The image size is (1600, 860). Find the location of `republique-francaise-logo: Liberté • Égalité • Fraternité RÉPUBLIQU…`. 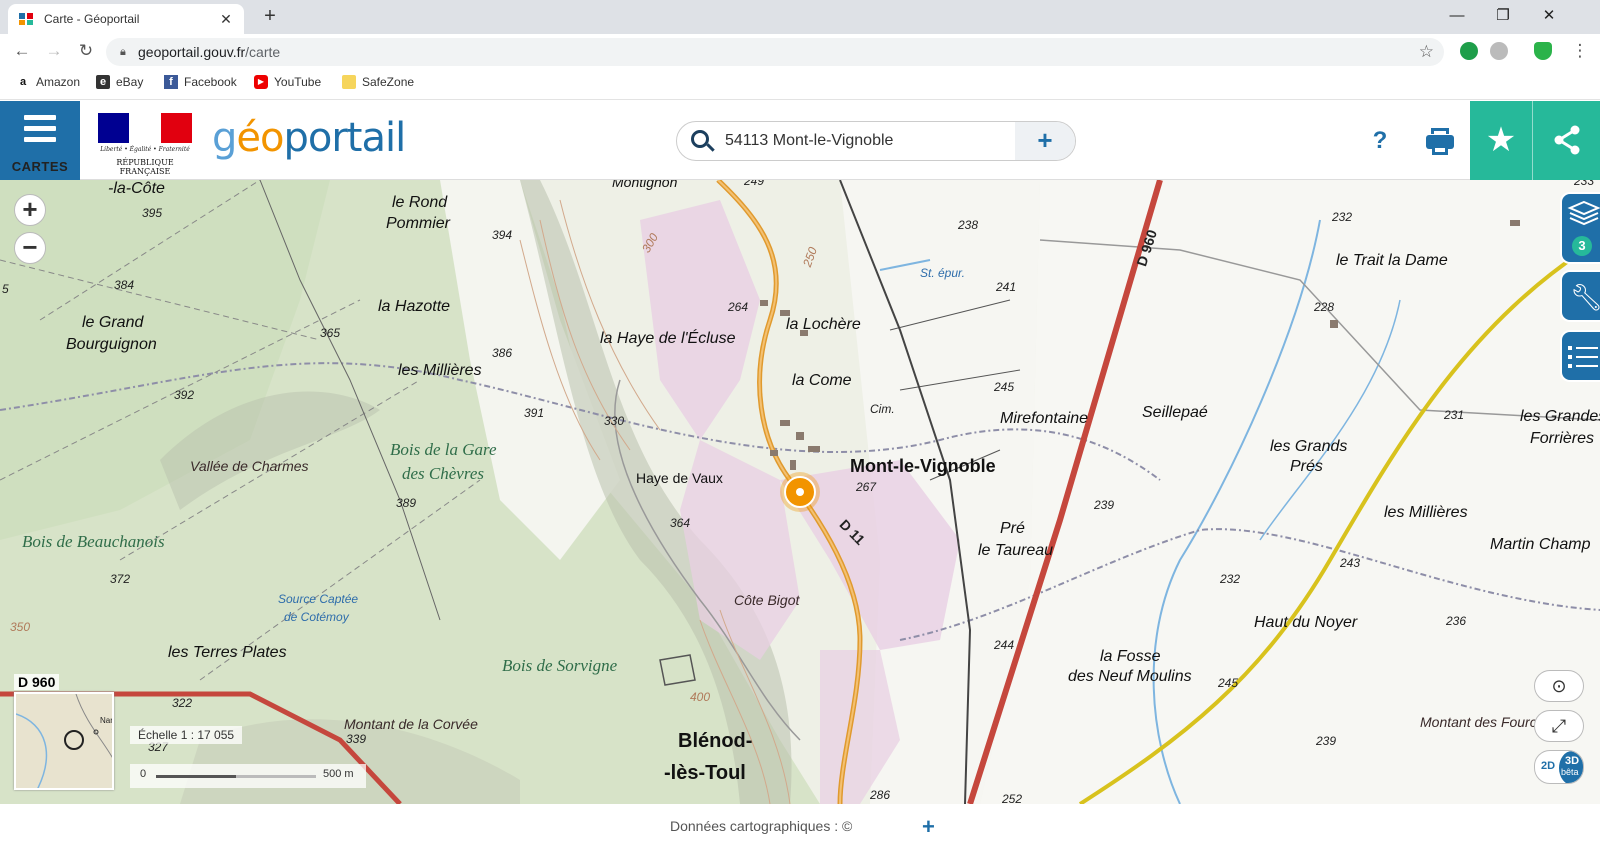

republique-francaise-logo: Liberté • Égalité • Fraternité RÉPUBLIQU… is located at coordinates (145, 144).